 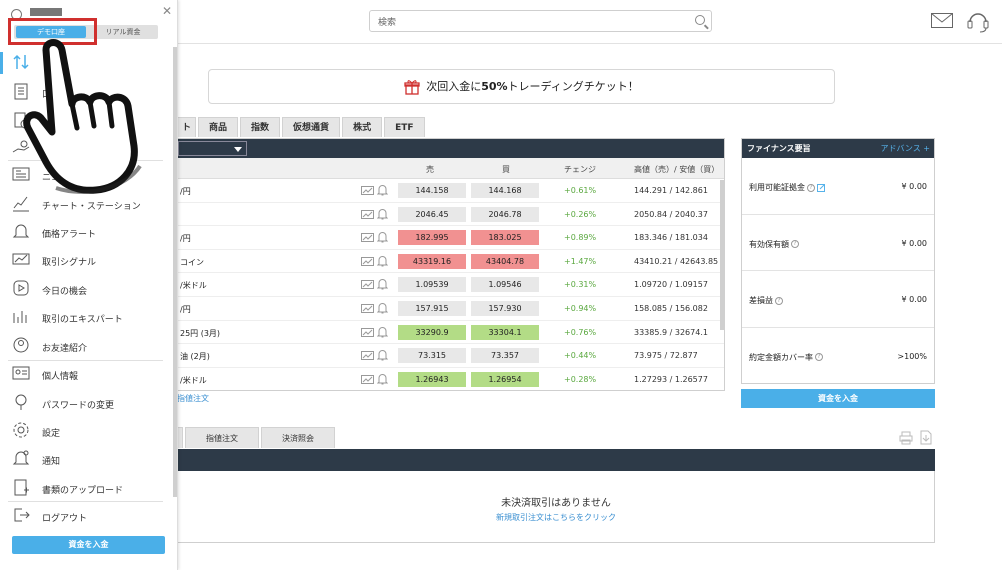 What do you see at coordinates (671, 214) in the screenshot?
I see `high-low: 2050.84 / 2040.37` at bounding box center [671, 214].